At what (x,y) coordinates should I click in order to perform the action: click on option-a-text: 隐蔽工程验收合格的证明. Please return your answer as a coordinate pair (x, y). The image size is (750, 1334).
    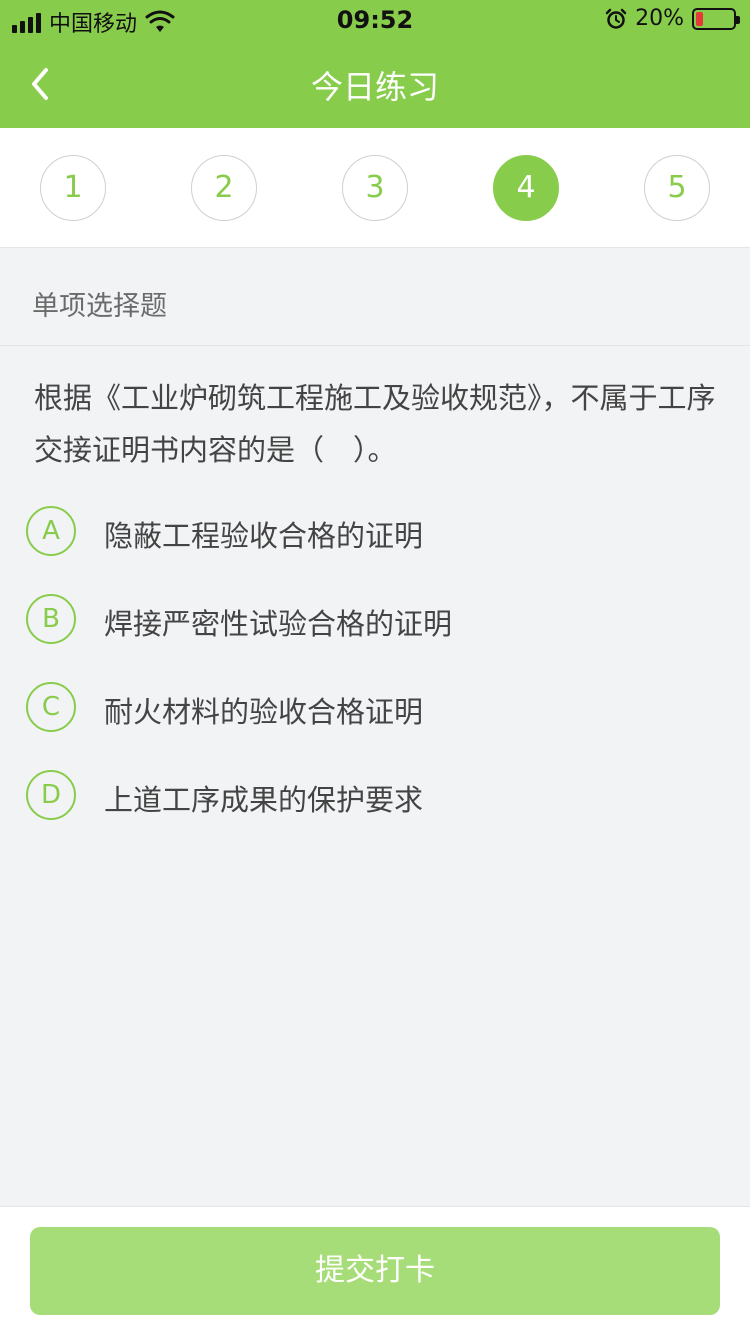
    Looking at the image, I should click on (264, 536).